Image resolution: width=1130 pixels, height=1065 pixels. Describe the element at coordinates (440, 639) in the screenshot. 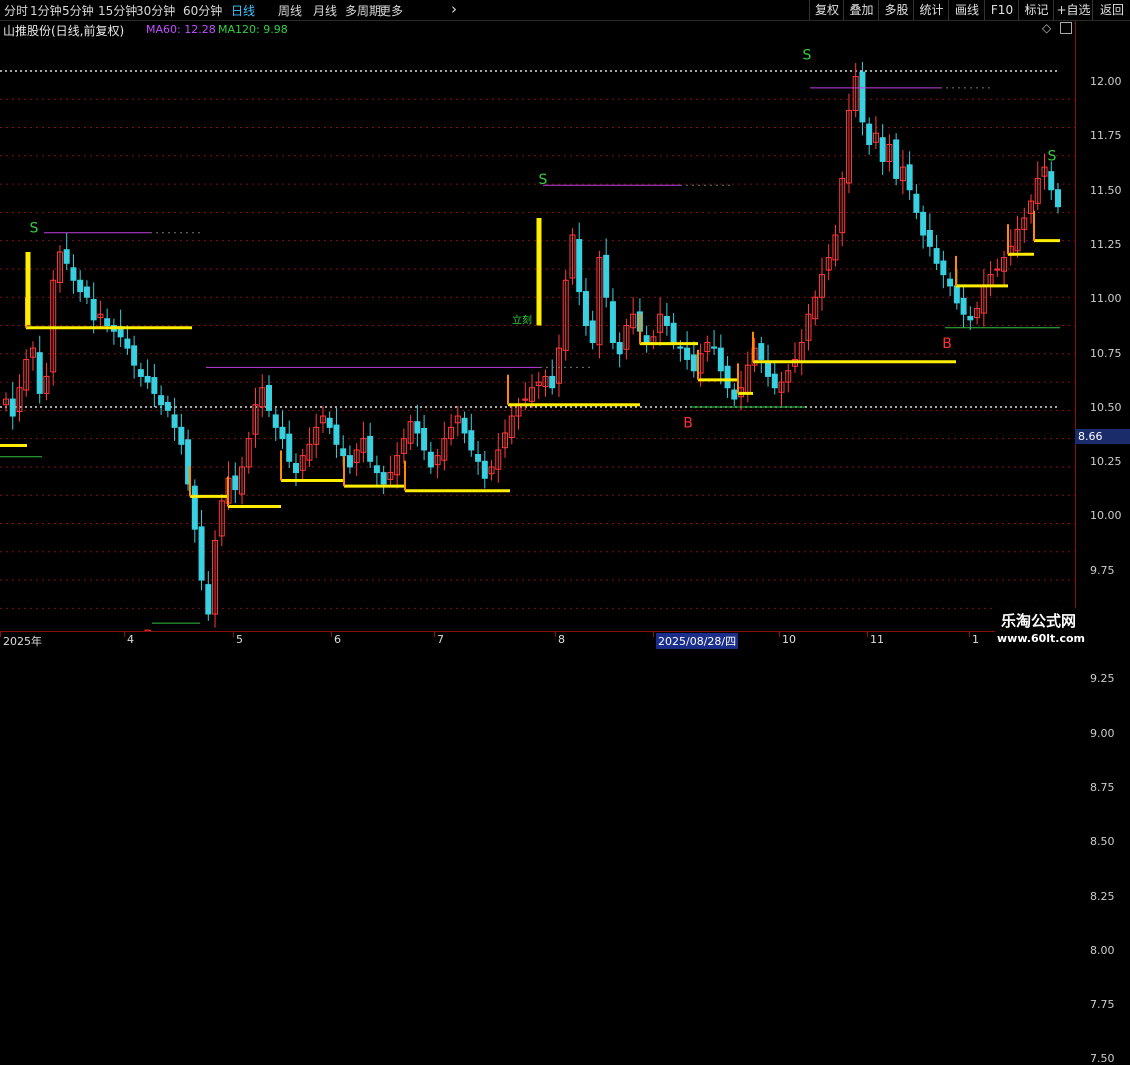

I see `date-tick-label: 7` at that location.